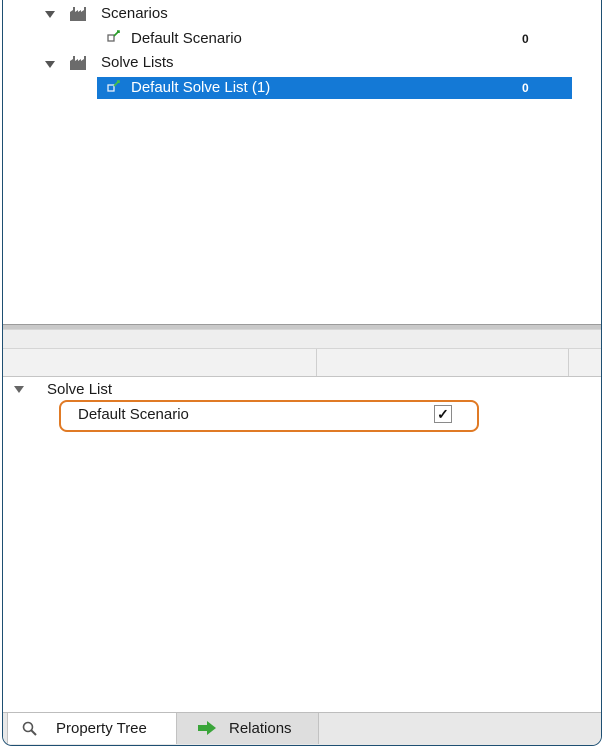 Image resolution: width=606 pixels, height=750 pixels. What do you see at coordinates (50, 64) in the screenshot?
I see `expand-arrow-solve-lists` at bounding box center [50, 64].